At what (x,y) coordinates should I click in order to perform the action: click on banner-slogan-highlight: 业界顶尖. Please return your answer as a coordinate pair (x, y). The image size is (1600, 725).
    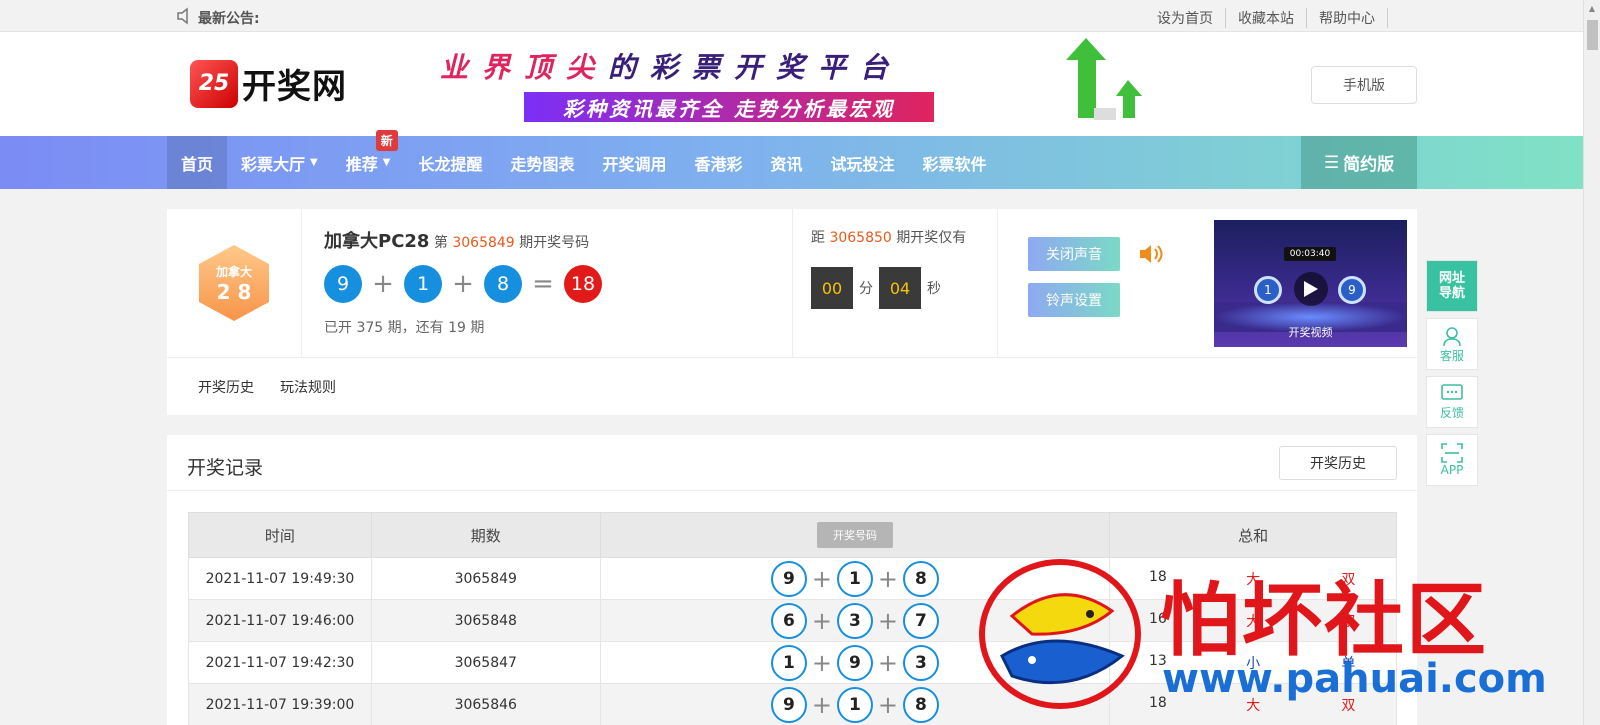
    Looking at the image, I should click on (524, 67).